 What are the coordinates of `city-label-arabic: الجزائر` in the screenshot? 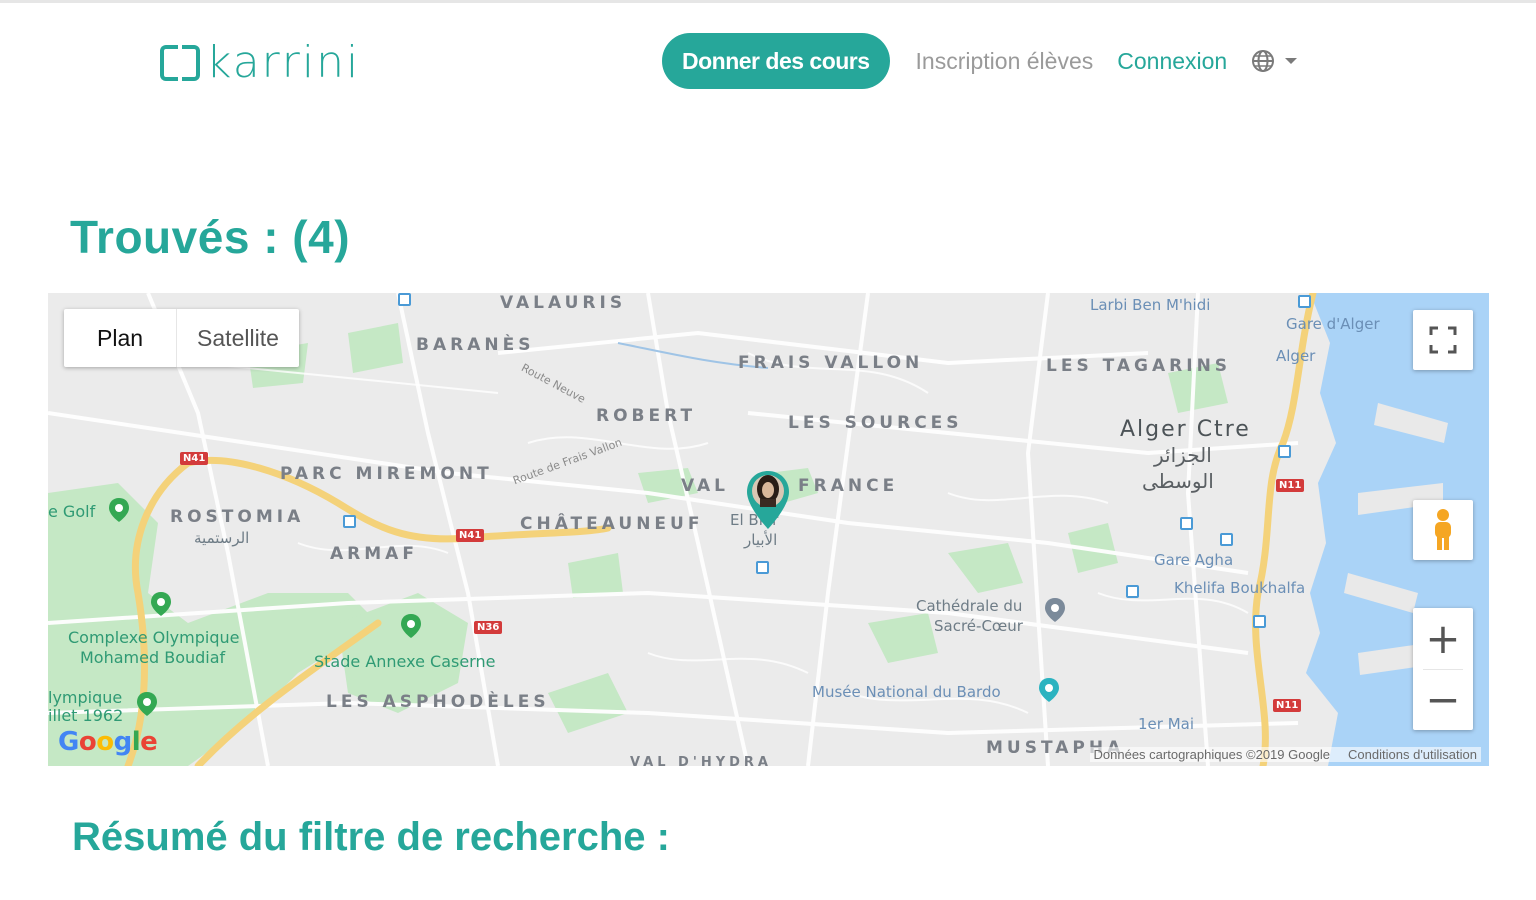 It's located at (1183, 455).